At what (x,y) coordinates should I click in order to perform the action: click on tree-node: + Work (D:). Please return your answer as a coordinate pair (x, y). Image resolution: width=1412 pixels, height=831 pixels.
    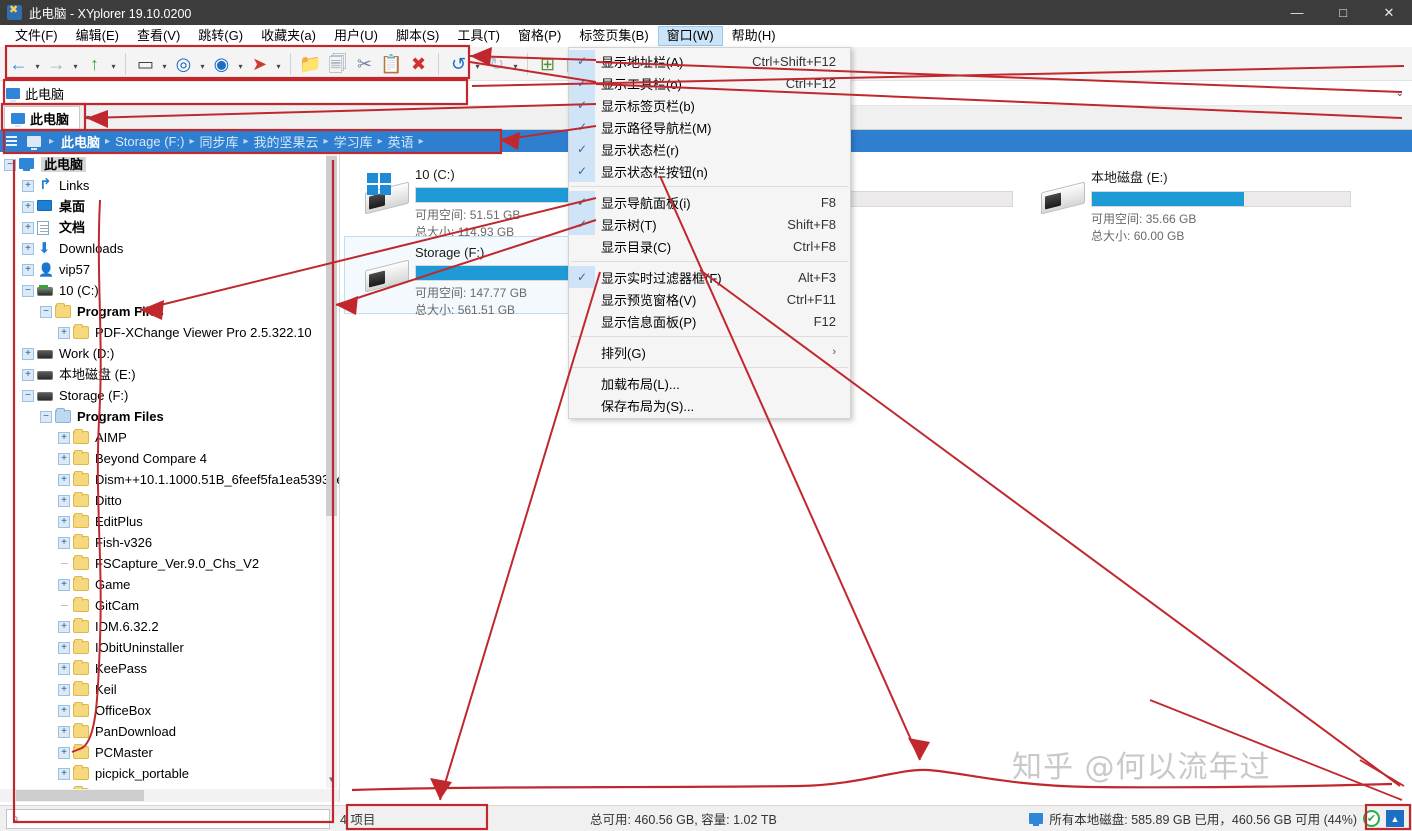
    Looking at the image, I should click on (169, 353).